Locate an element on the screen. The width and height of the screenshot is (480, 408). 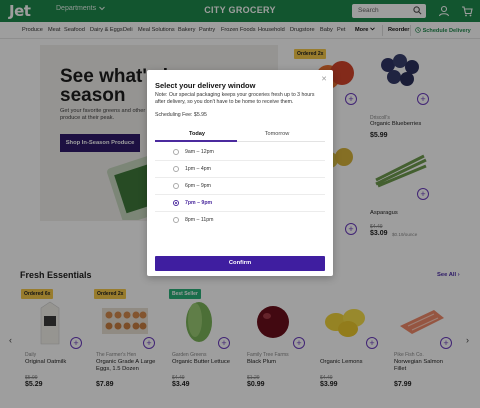
tab-today: Today is located at coordinates (197, 134).